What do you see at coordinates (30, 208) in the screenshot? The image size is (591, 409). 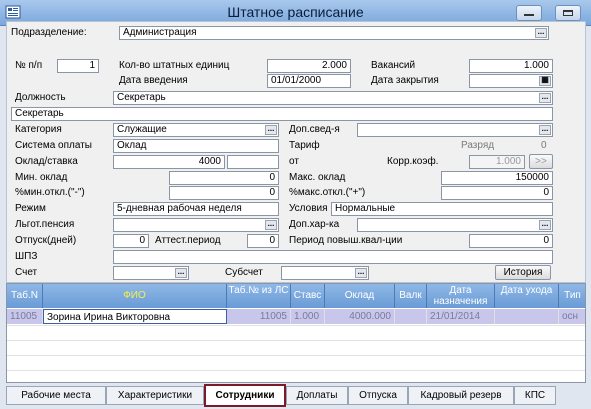 I see `mode-label: Режим` at bounding box center [30, 208].